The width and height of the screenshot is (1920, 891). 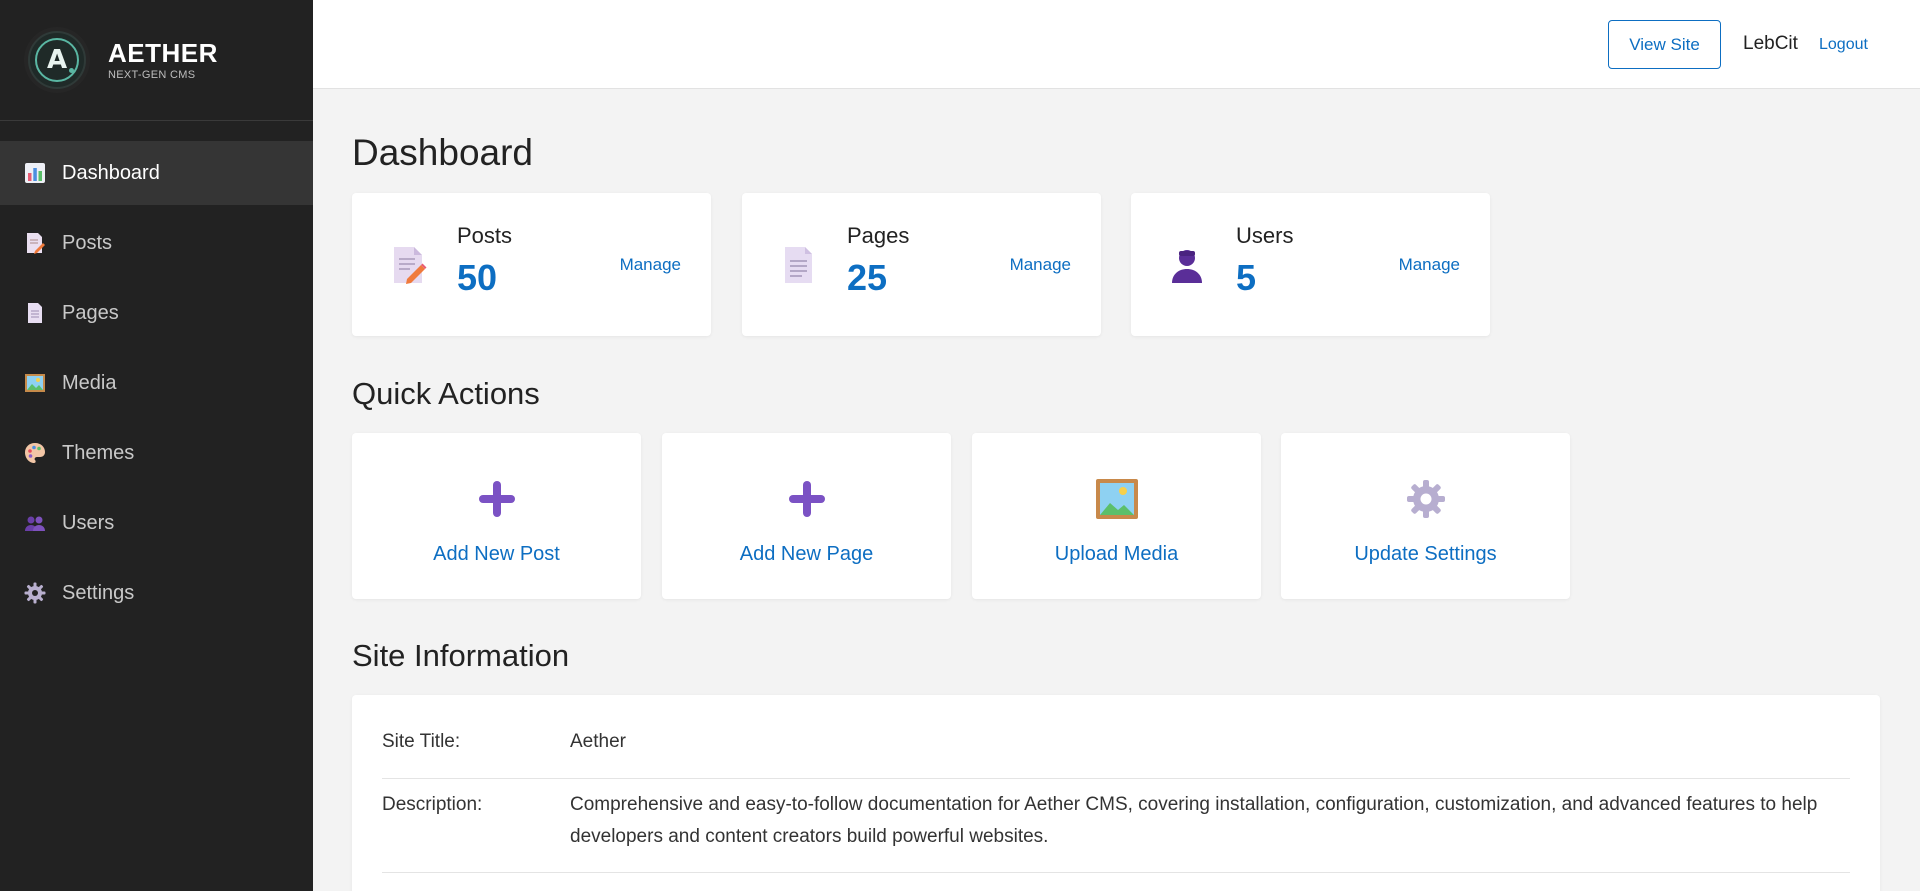 I want to click on add-new-page-button: Add New Page, so click(x=806, y=516).